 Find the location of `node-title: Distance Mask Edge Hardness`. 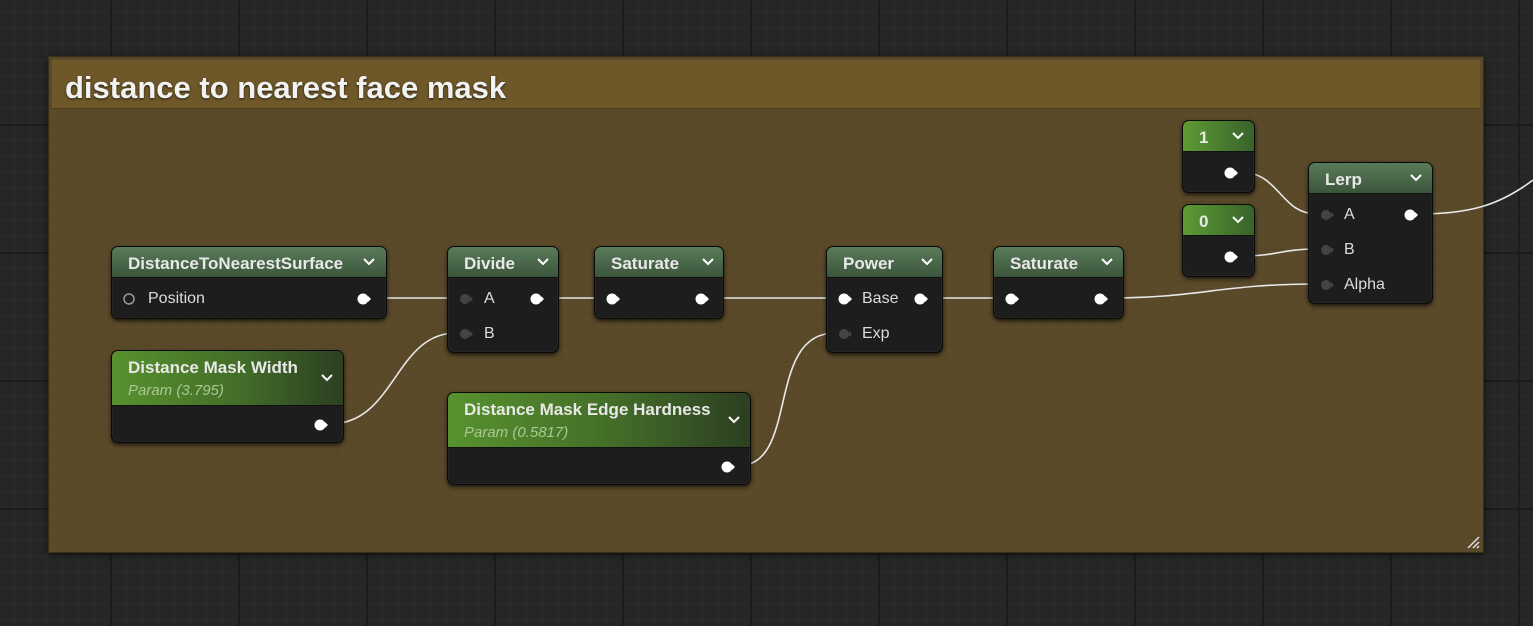

node-title: Distance Mask Edge Hardness is located at coordinates (587, 409).